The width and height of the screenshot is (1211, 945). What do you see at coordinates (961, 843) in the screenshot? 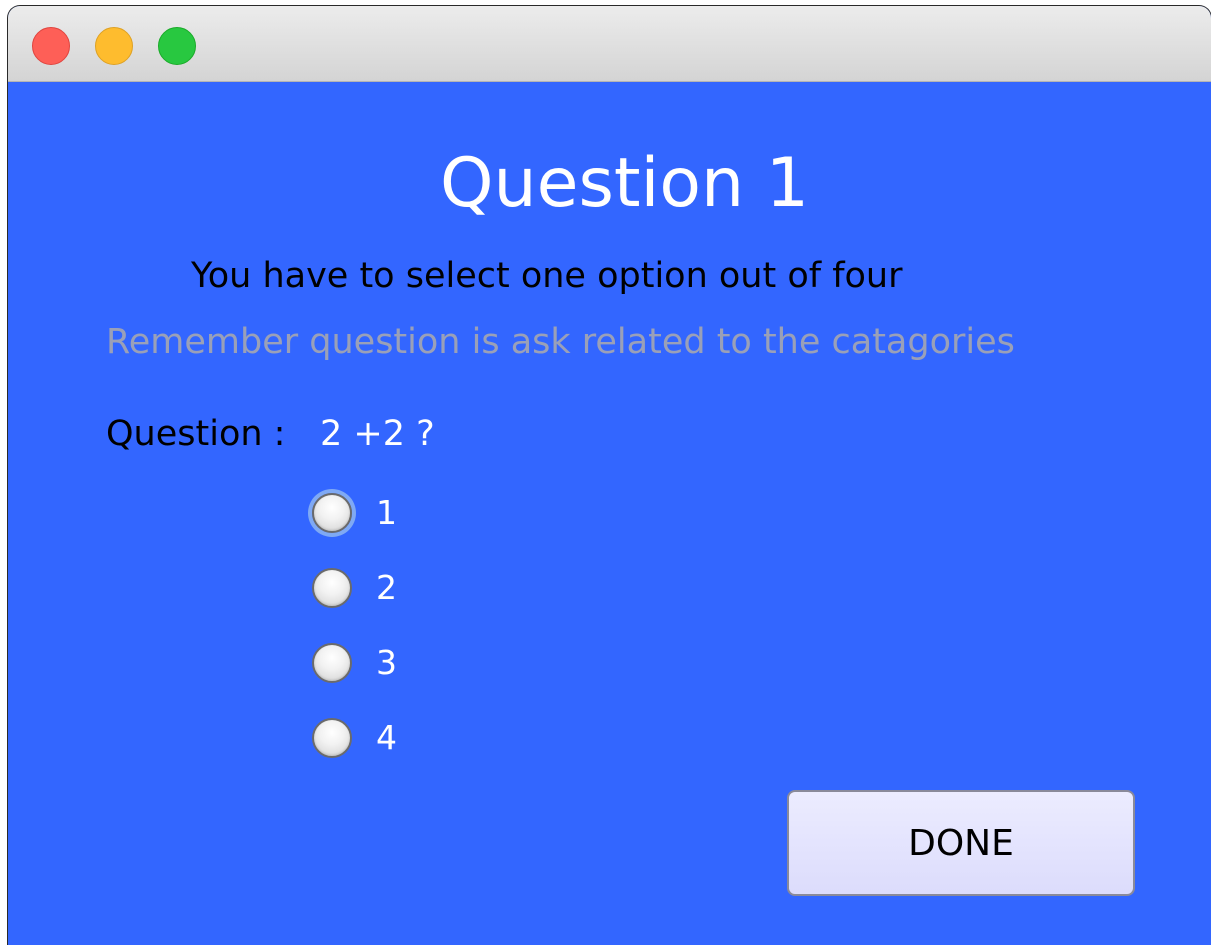
I see `done-button: DONE` at bounding box center [961, 843].